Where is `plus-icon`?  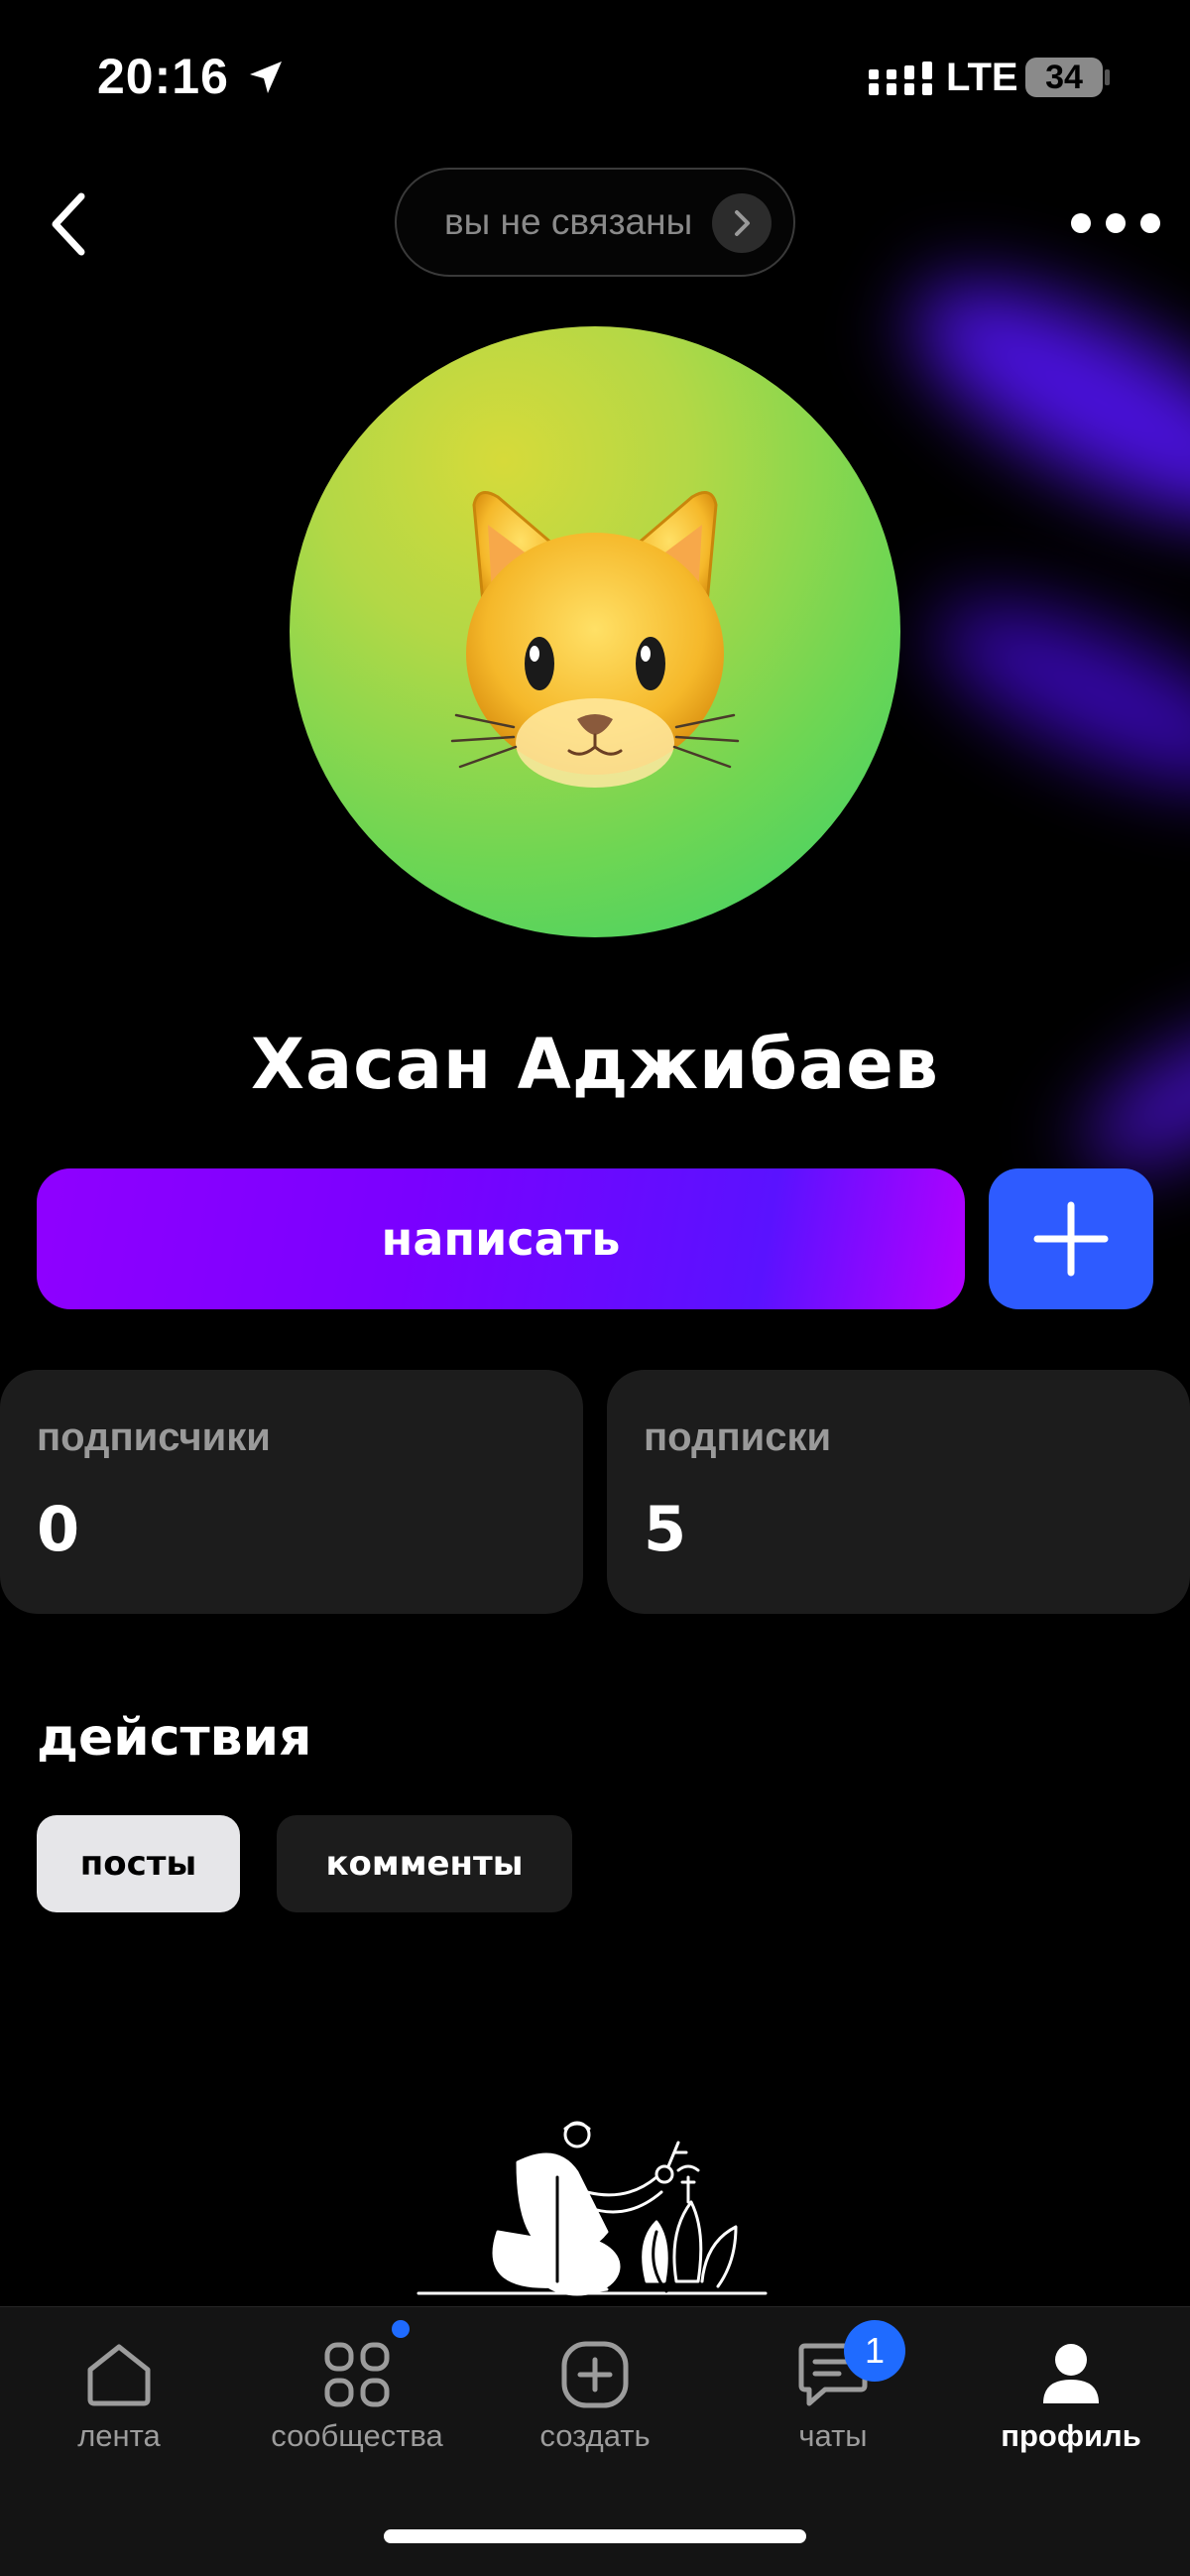 plus-icon is located at coordinates (1071, 1239).